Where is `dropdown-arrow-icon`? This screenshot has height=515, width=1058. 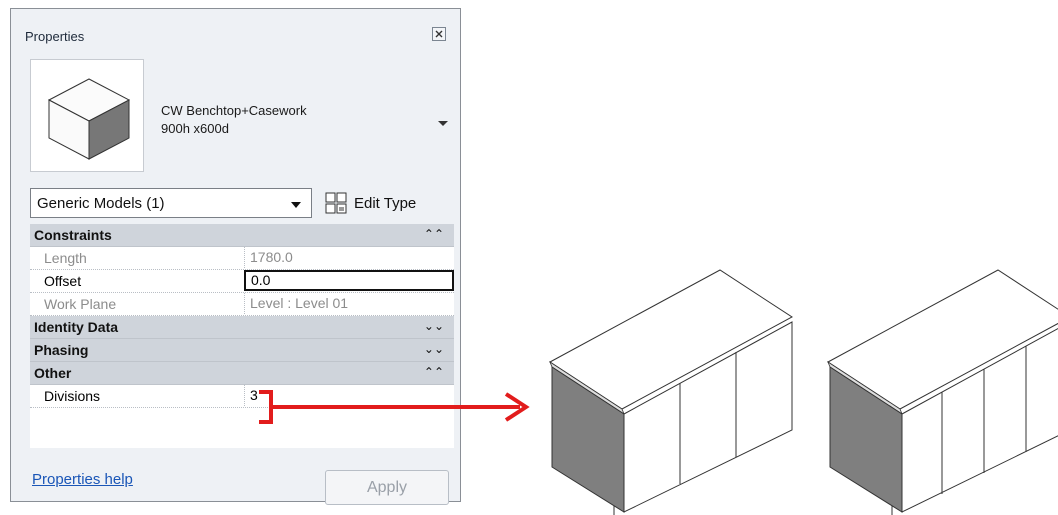 dropdown-arrow-icon is located at coordinates (296, 205).